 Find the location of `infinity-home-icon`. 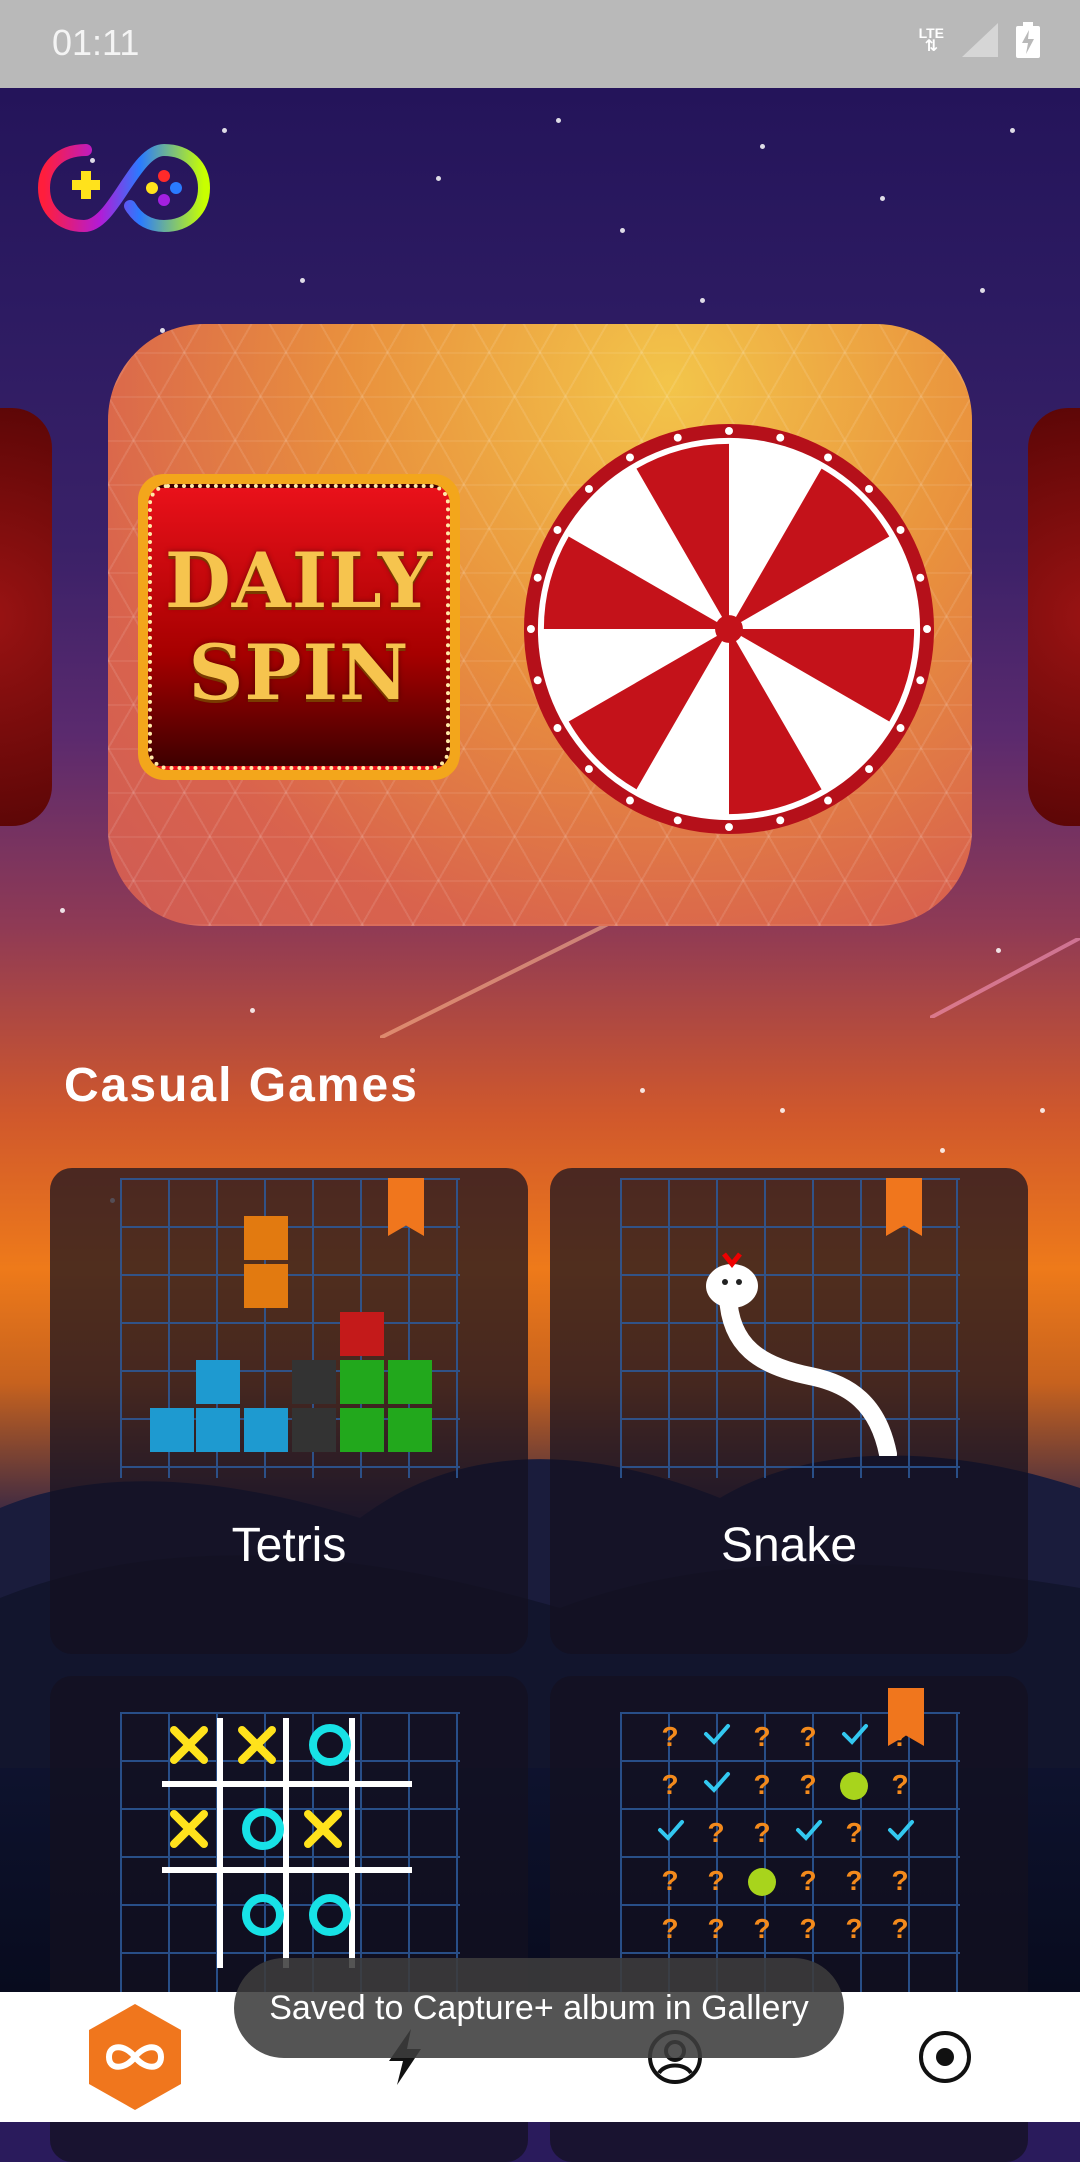

infinity-home-icon is located at coordinates (135, 2057).